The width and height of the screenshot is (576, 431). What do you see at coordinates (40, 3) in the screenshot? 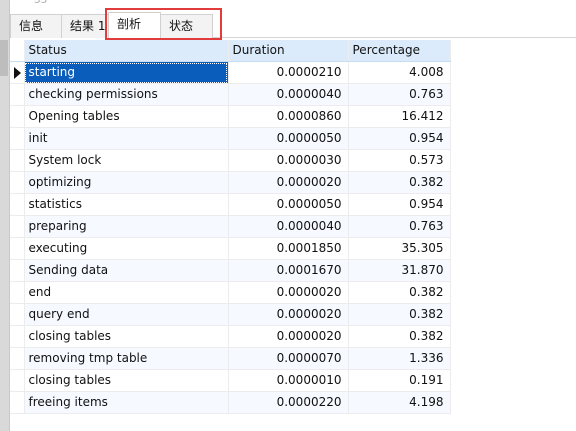
I see `editor-line-number: 33` at bounding box center [40, 3].